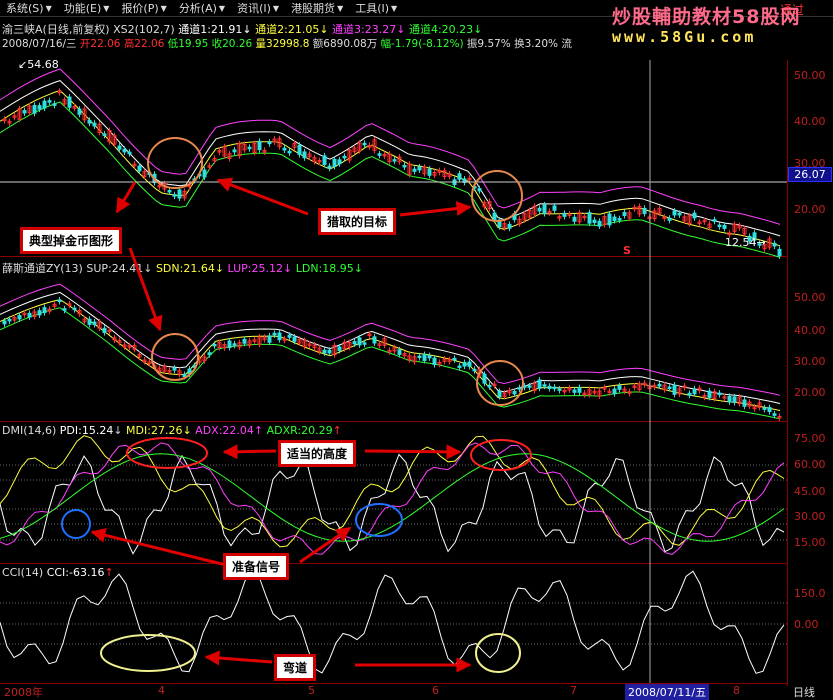  Describe the element at coordinates (317, 453) in the screenshot. I see `callout-height: 适当的高度` at that location.